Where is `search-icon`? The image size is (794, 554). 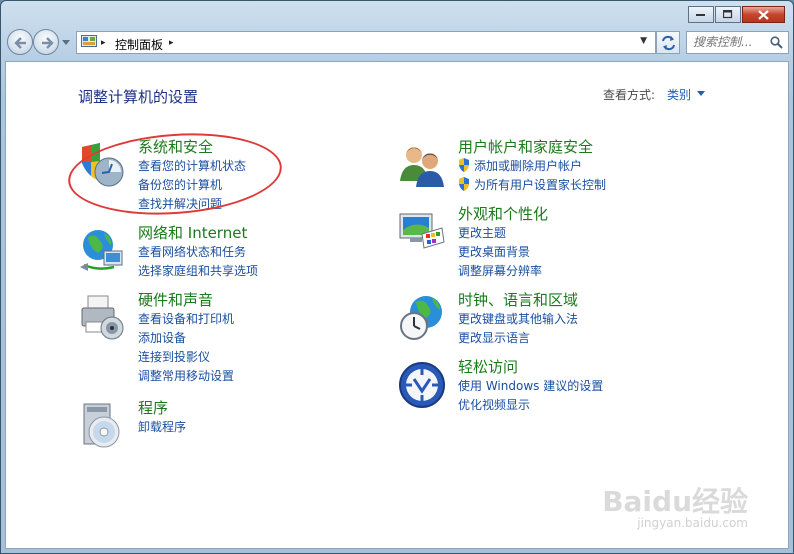
search-icon is located at coordinates (776, 42).